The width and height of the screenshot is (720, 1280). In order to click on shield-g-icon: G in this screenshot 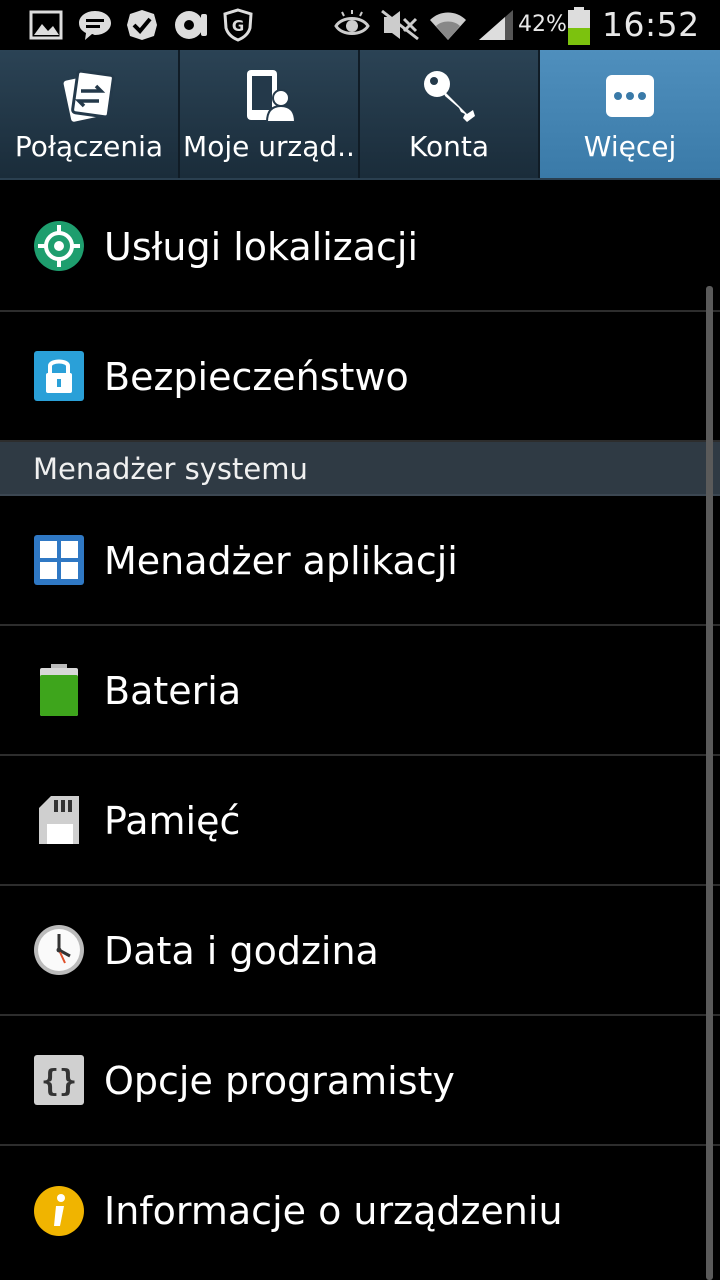, I will do `click(238, 25)`.